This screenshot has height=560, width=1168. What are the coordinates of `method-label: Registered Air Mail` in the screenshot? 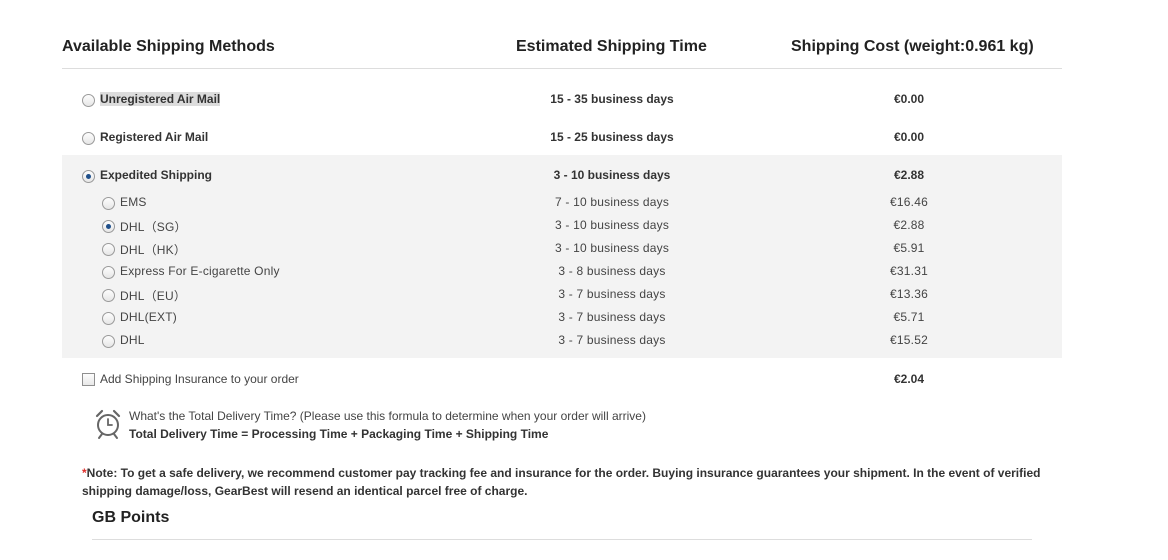 It's located at (154, 137).